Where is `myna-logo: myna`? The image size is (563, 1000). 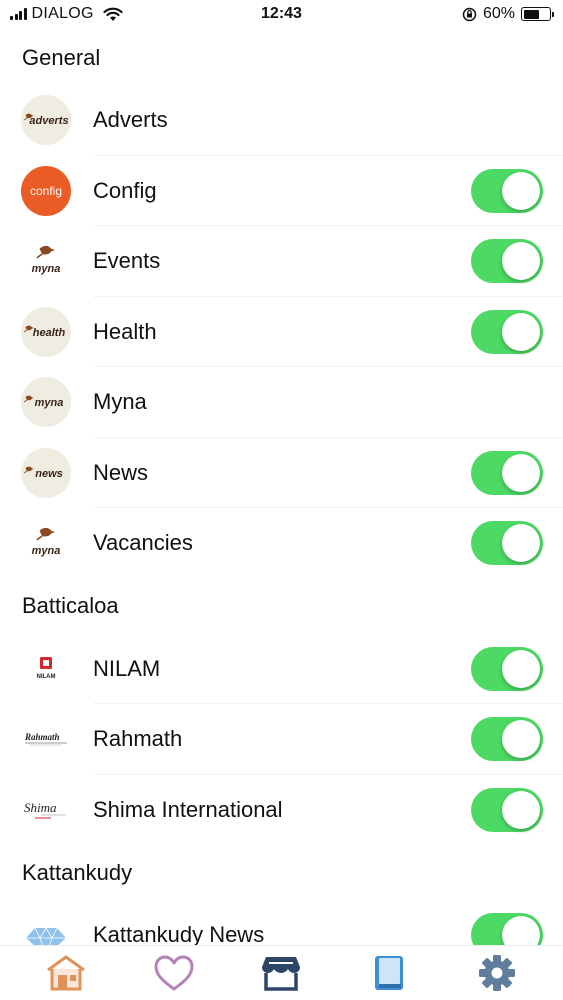
myna-logo: myna is located at coordinates (46, 402).